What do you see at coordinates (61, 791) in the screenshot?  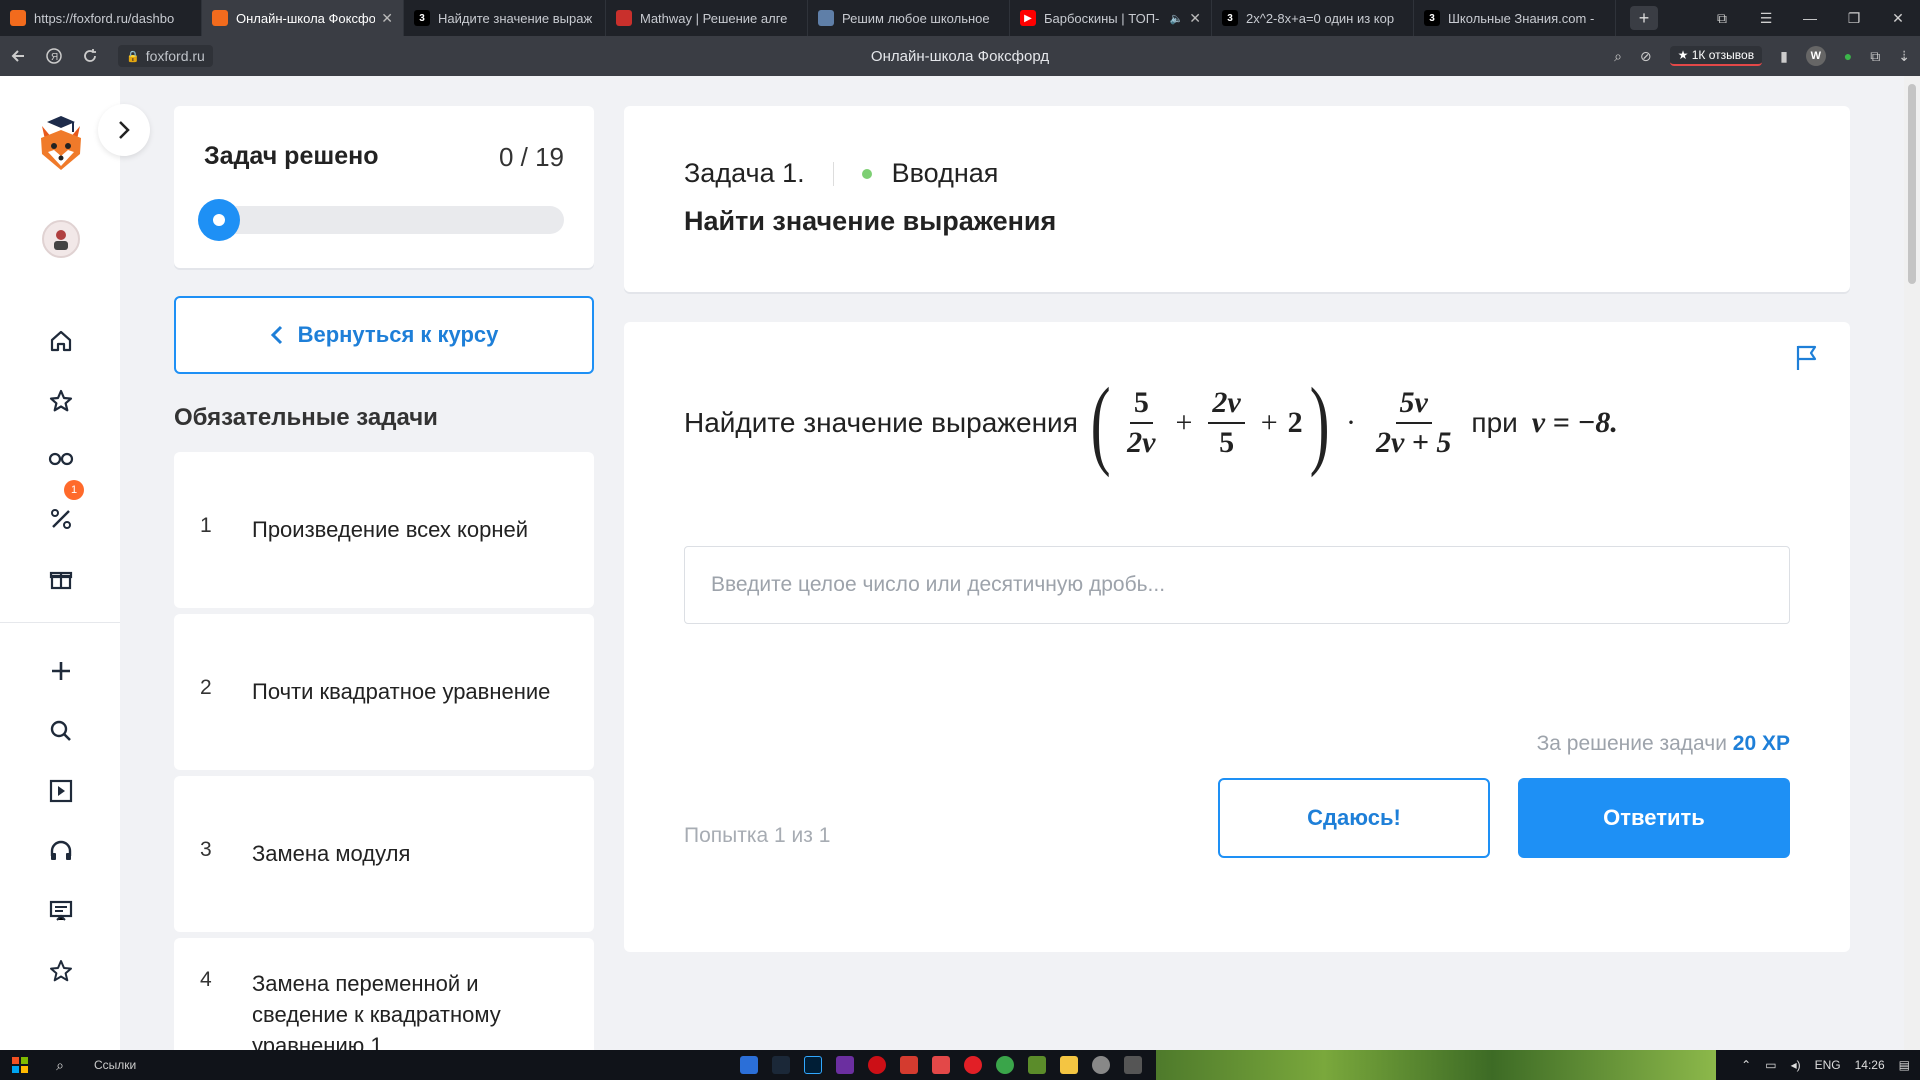 I see `play-icon` at bounding box center [61, 791].